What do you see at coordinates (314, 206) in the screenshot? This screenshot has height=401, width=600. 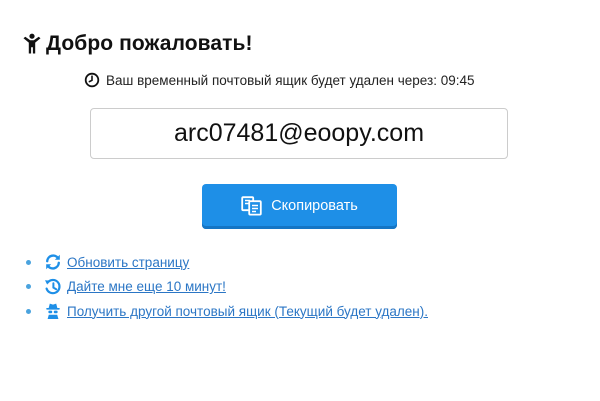 I see `copy-button-label: Скопировать` at bounding box center [314, 206].